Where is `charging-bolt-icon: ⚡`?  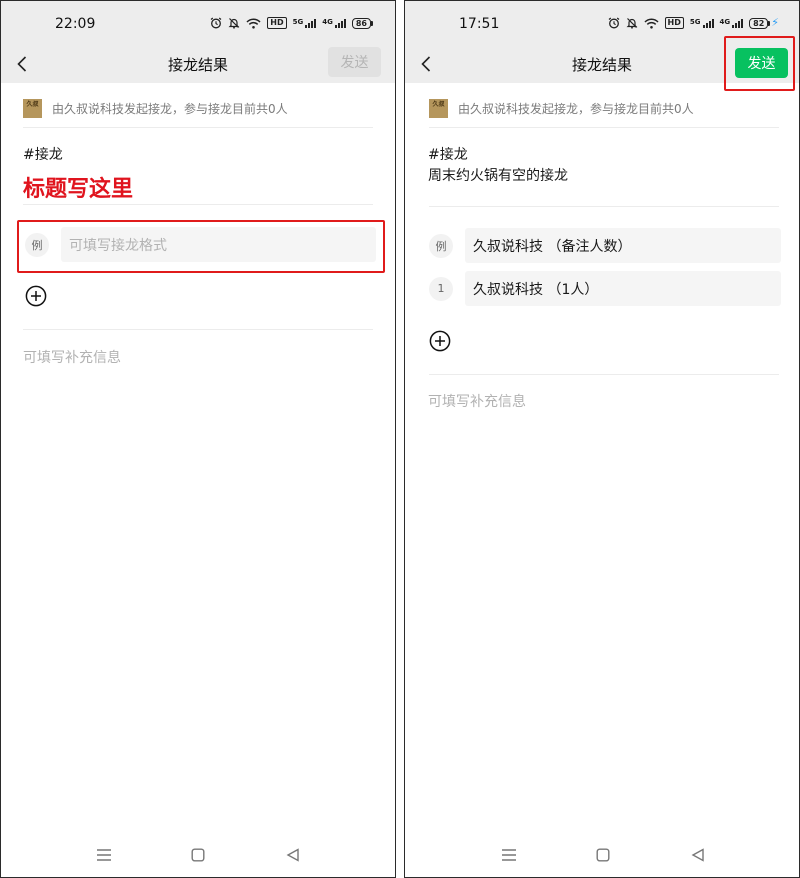
charging-bolt-icon: ⚡ is located at coordinates (775, 22).